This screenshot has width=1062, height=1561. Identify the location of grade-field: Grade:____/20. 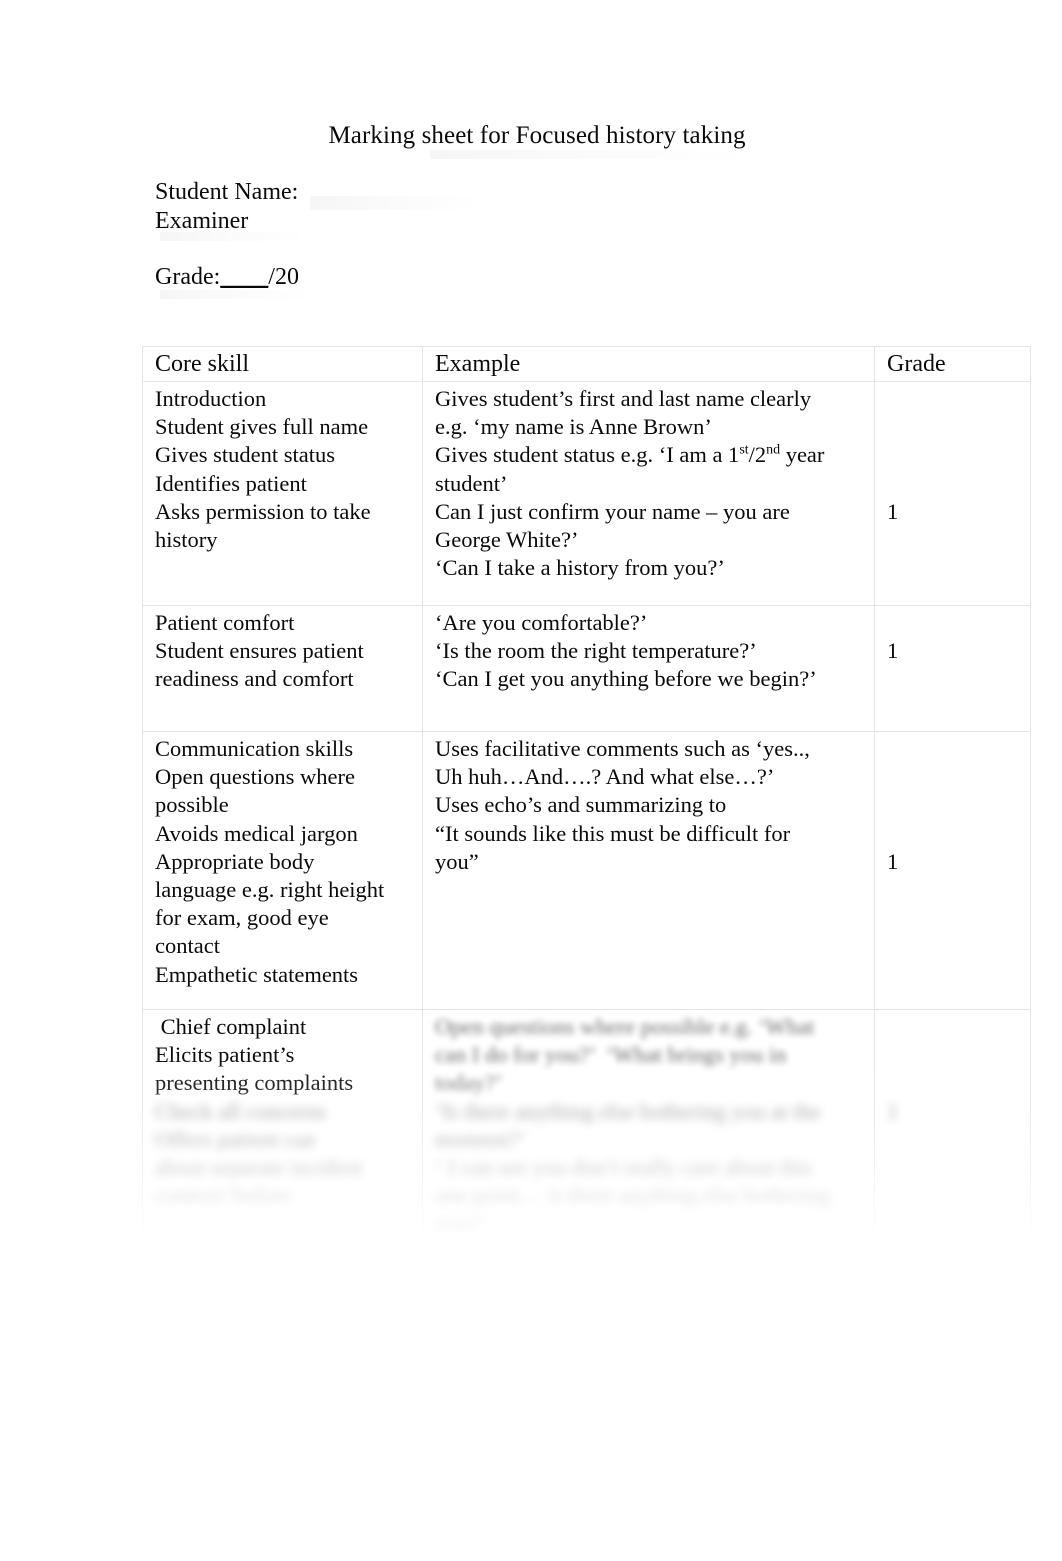
(227, 277).